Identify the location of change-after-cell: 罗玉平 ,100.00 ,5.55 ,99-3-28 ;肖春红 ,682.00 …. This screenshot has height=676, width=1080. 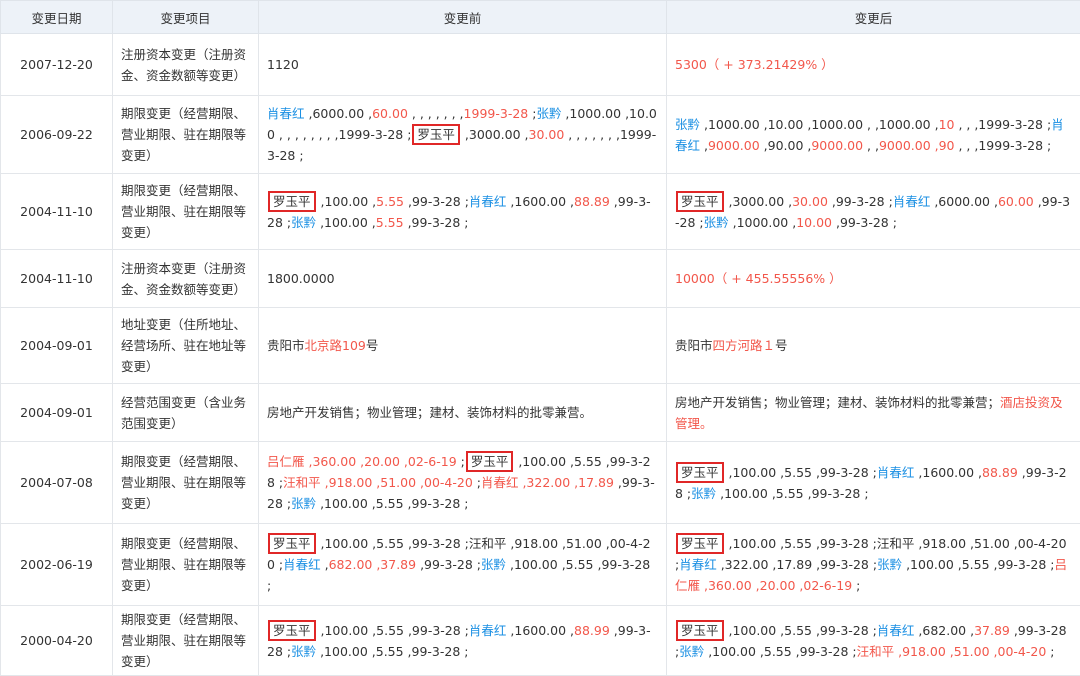
(873, 641).